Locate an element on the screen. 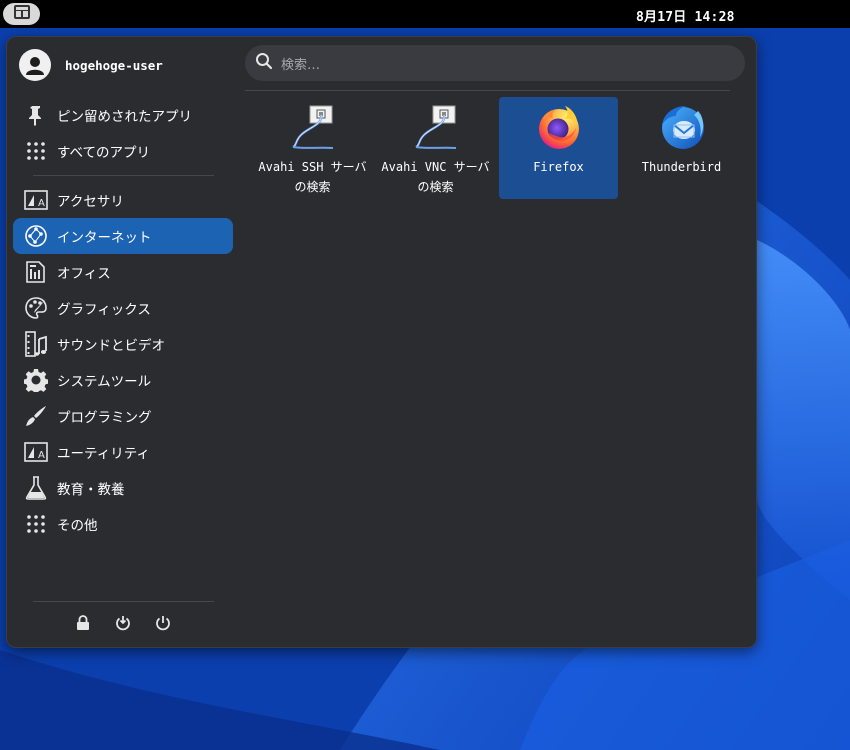  flask-icon is located at coordinates (36, 488).